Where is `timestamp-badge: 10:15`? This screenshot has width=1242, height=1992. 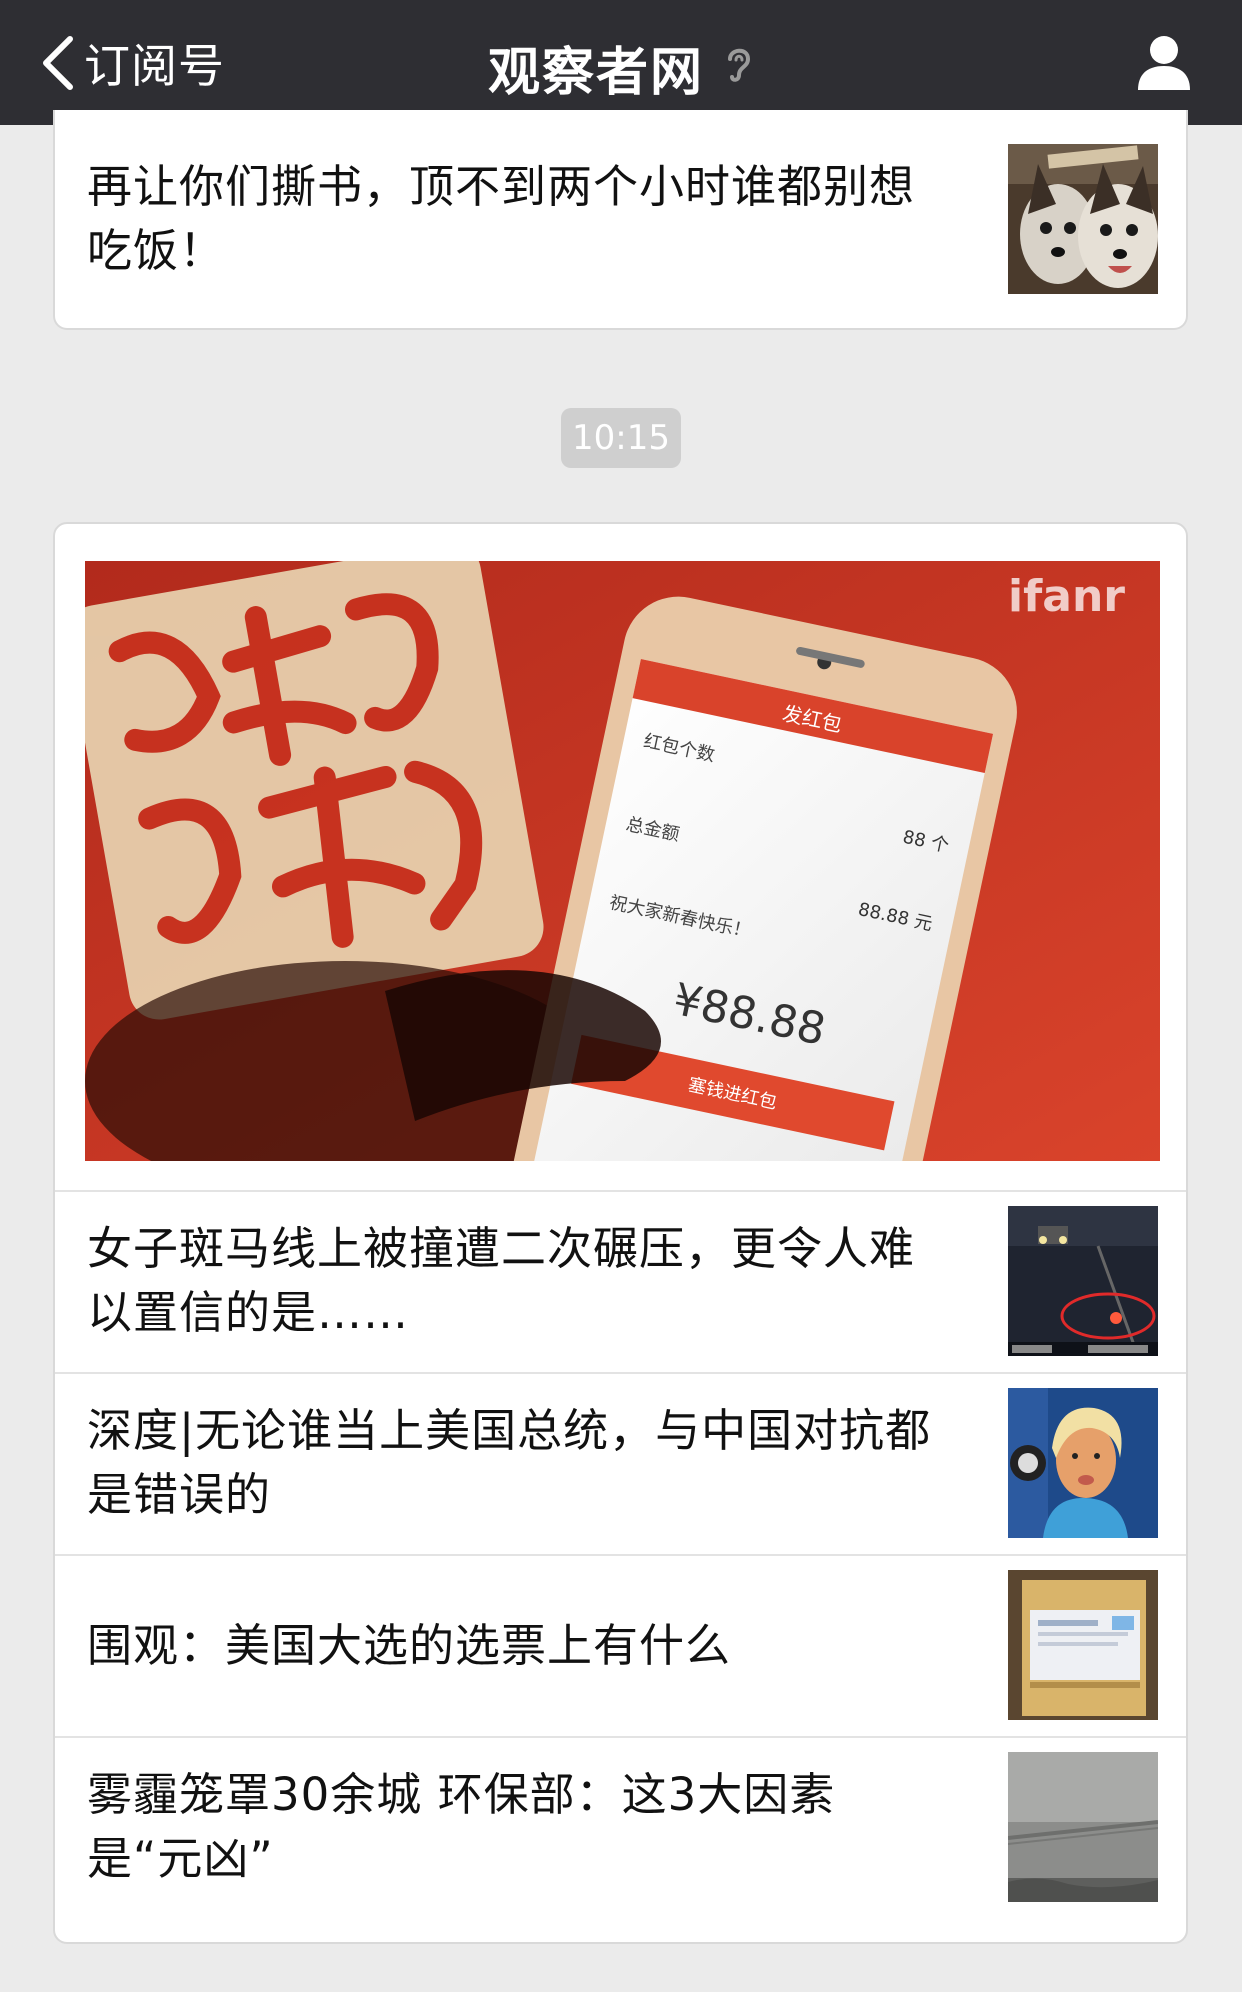
timestamp-badge: 10:15 is located at coordinates (621, 438).